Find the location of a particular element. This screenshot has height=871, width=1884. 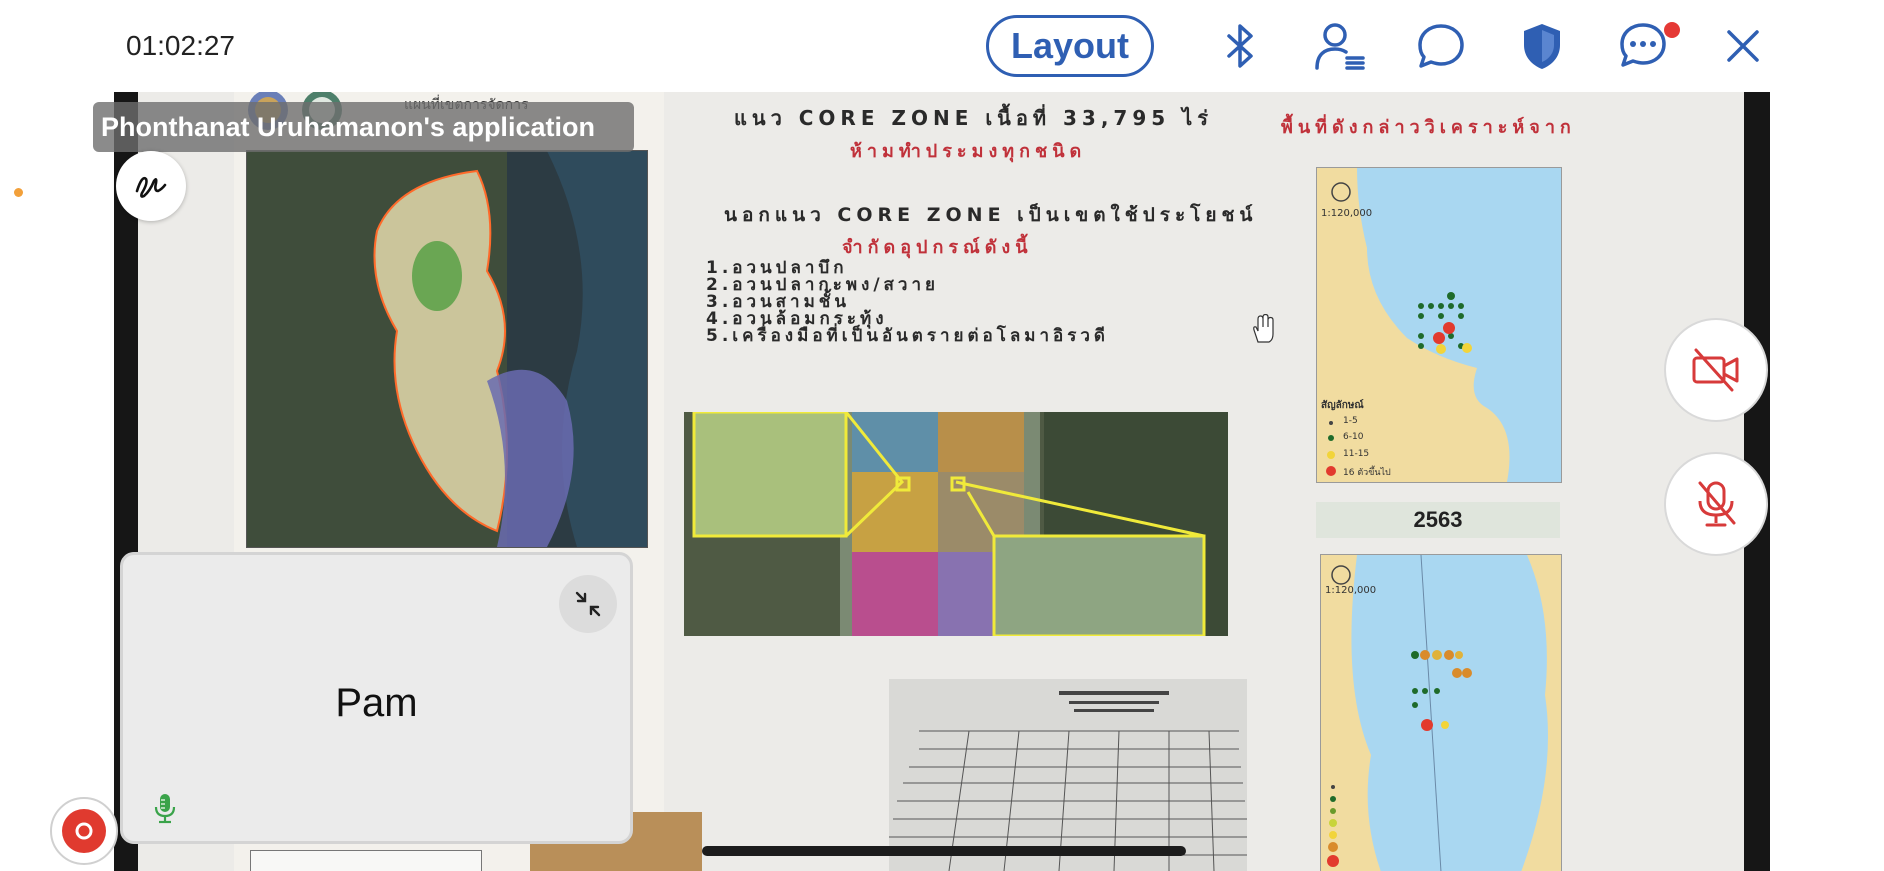

bluetooth-icon is located at coordinates (1241, 46).